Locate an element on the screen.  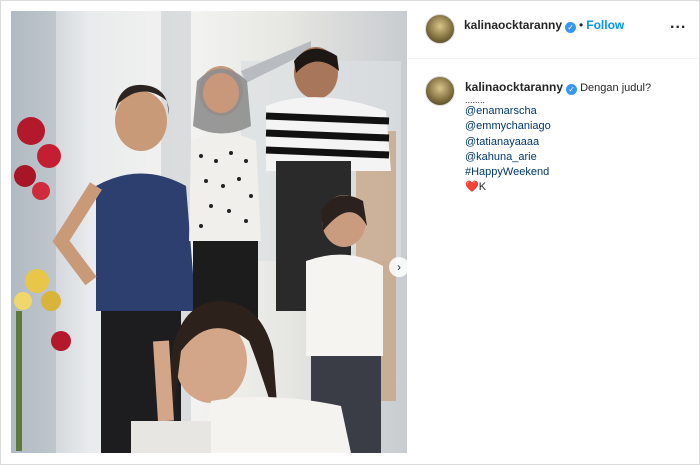
hashtag-link: #HappyWeekend is located at coordinates (575, 172).